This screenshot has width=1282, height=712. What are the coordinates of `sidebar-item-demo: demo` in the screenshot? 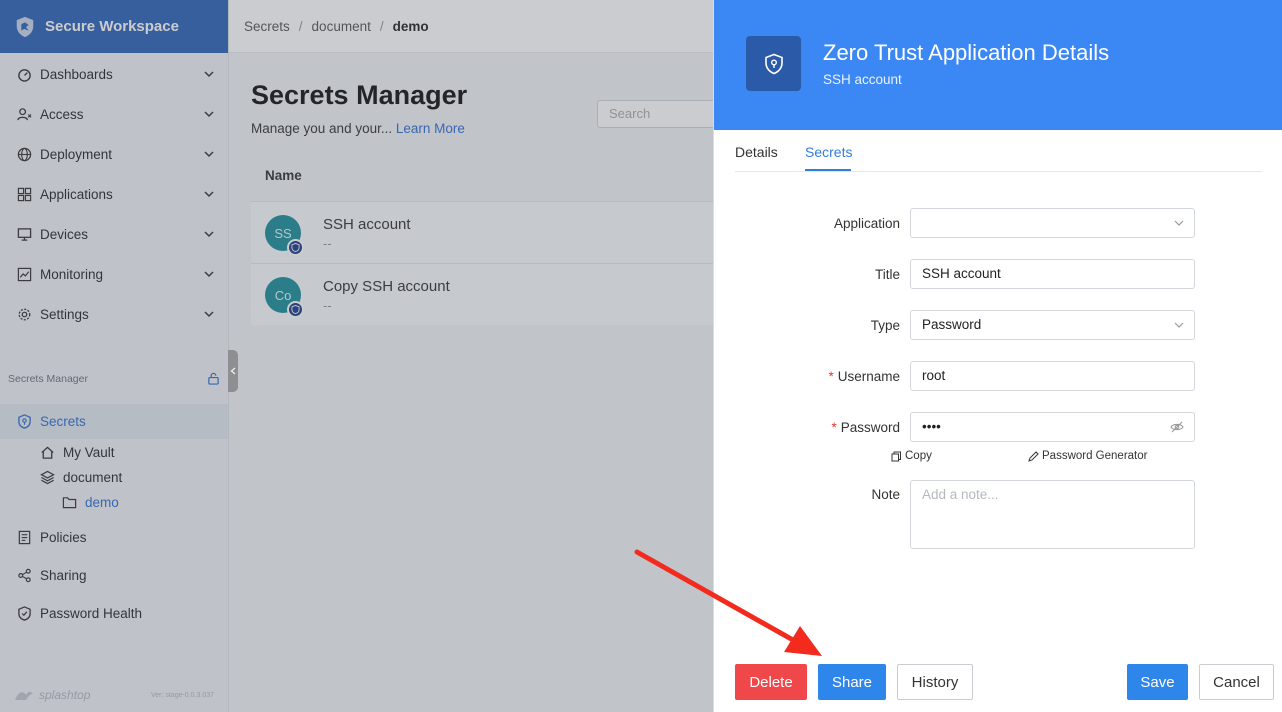 It's located at (90, 502).